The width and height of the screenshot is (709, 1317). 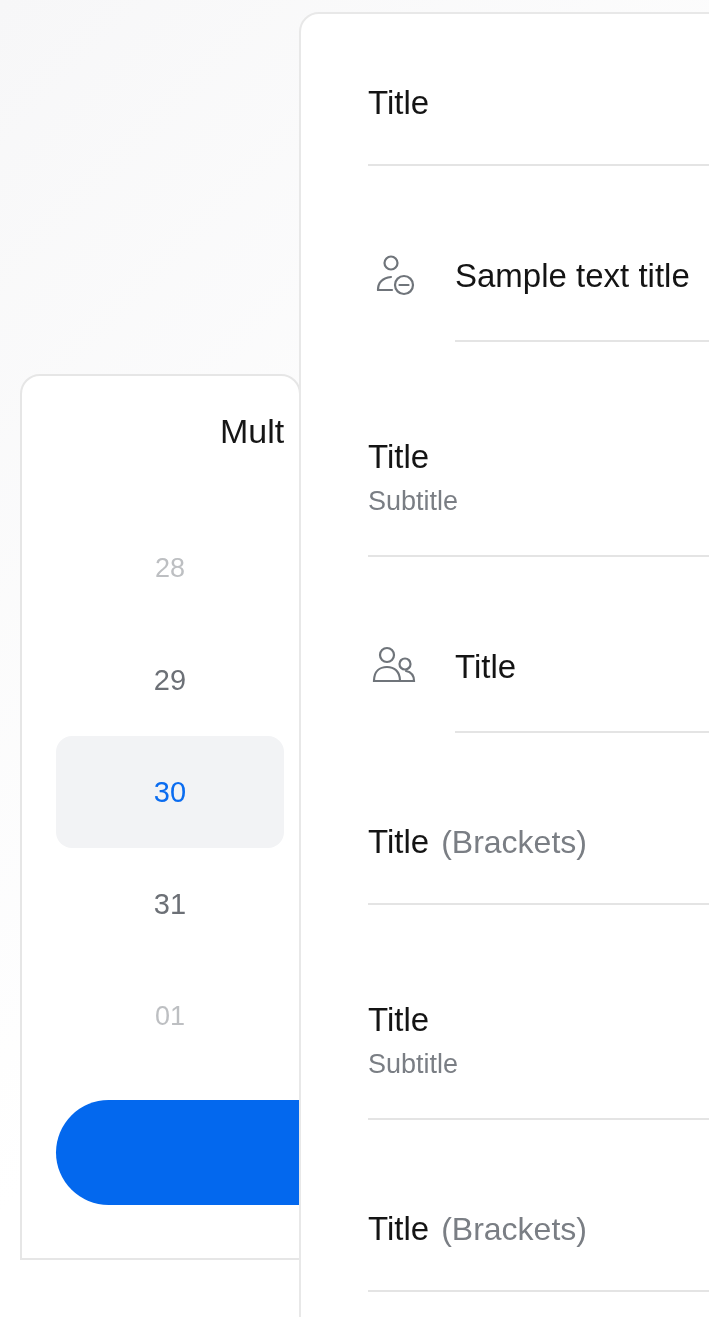 I want to click on picker-item: 30, so click(x=170, y=792).